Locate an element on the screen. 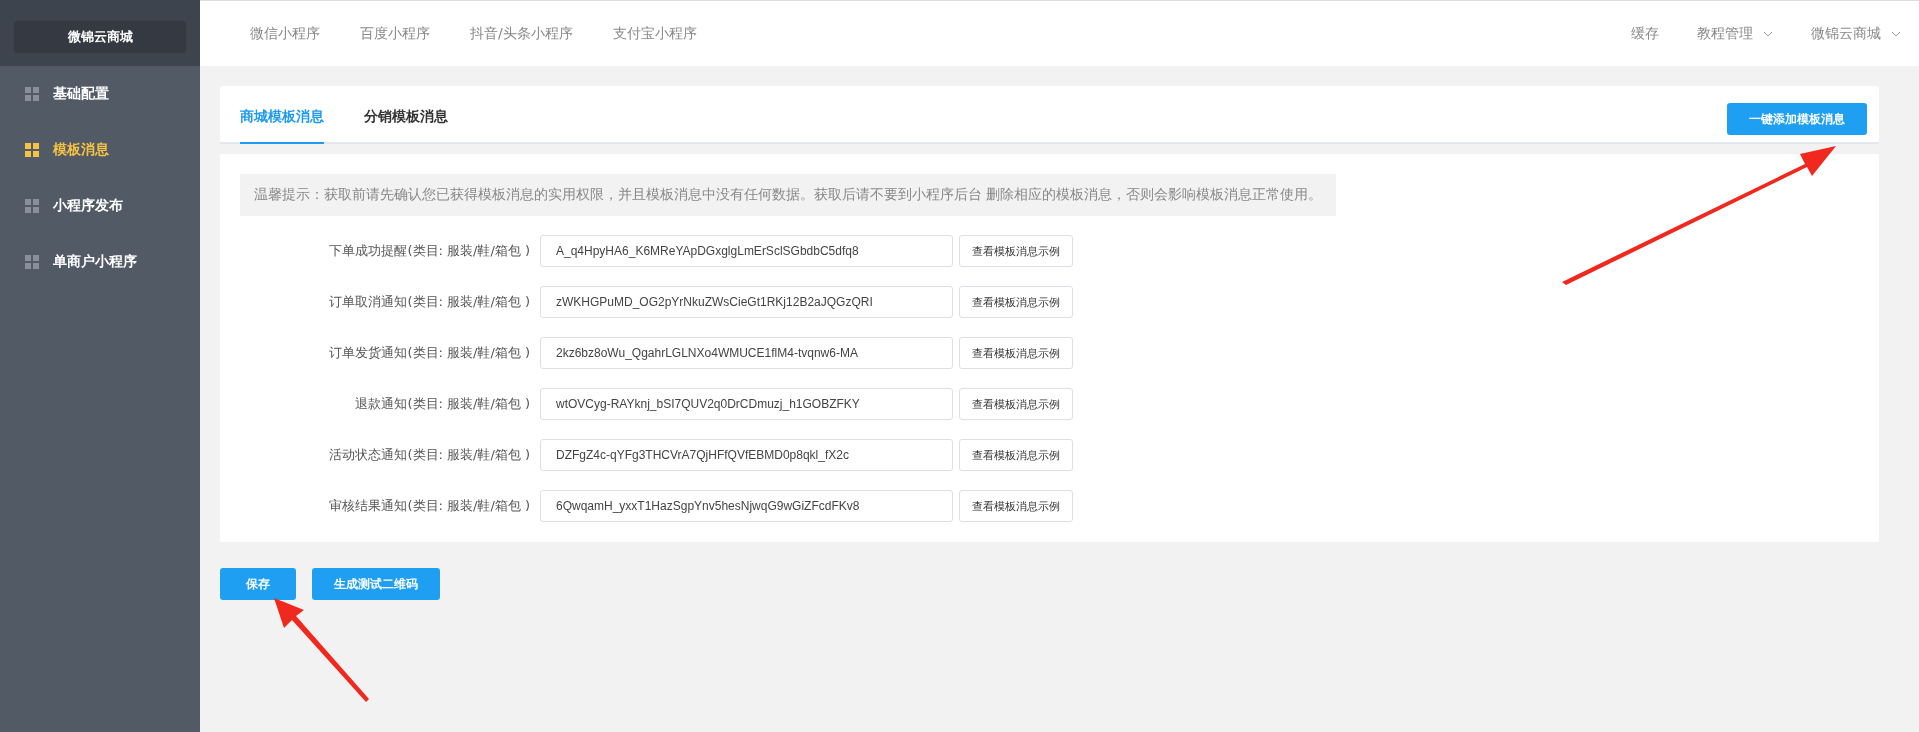  field-label: 活动状态通知(类目: 服装/鞋/箱包 ) is located at coordinates (429, 455).